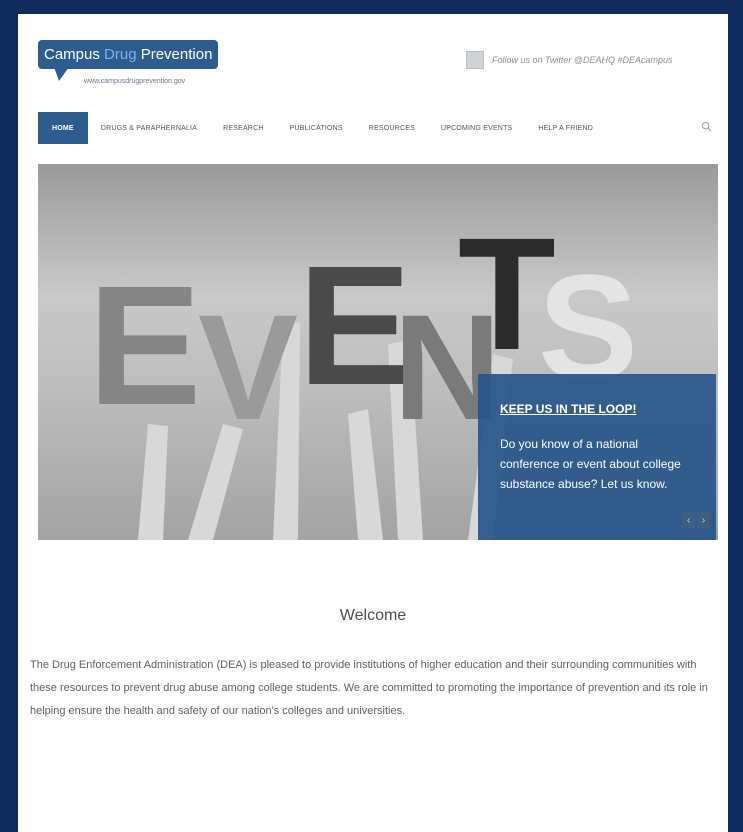 The width and height of the screenshot is (743, 832). I want to click on logo-title-prevention: Prevention, so click(176, 54).